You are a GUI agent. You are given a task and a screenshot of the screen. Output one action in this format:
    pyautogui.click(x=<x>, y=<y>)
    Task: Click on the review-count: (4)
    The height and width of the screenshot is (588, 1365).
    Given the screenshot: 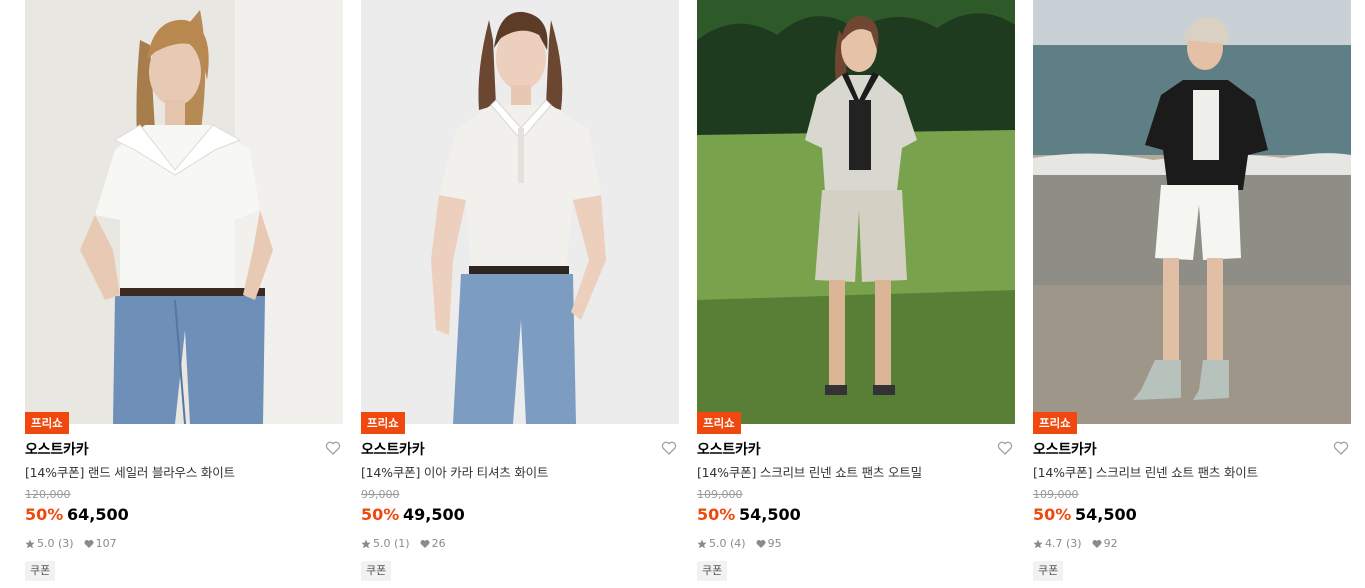 What is the action you would take?
    pyautogui.click(x=738, y=543)
    